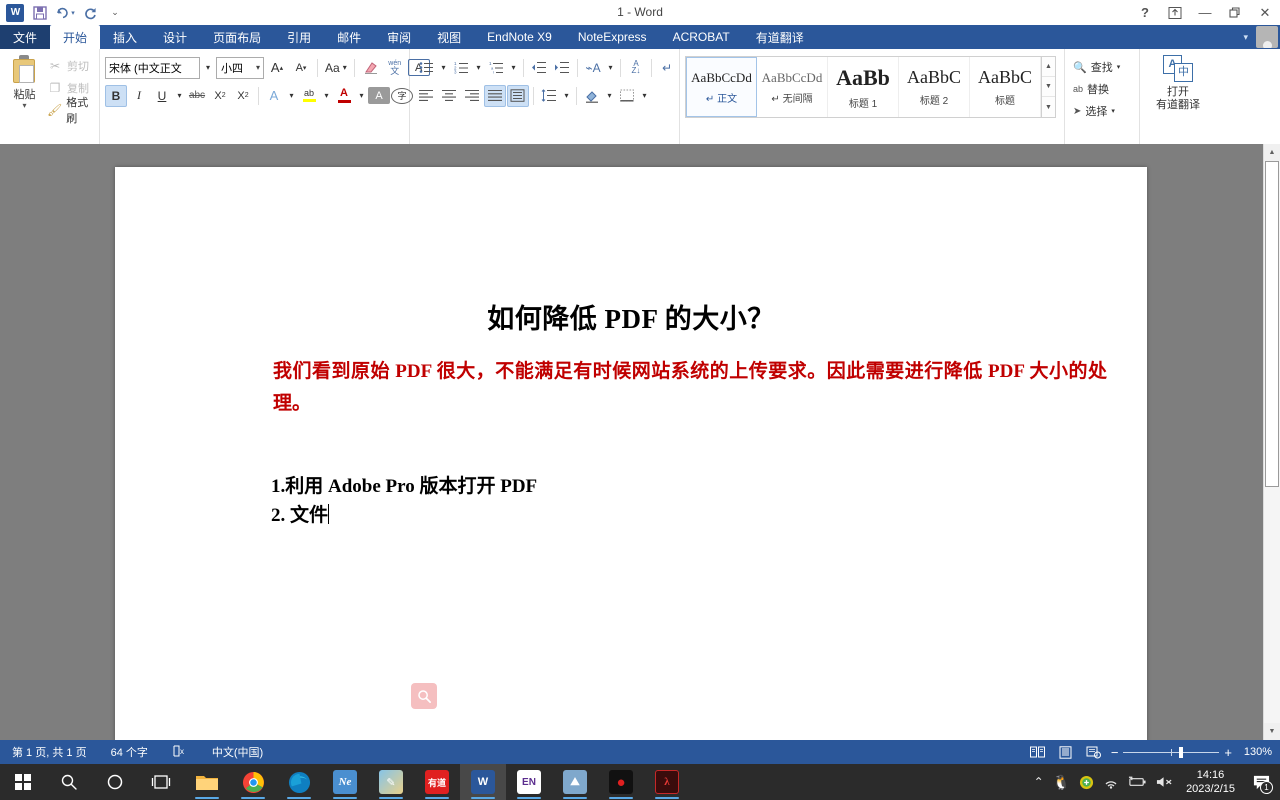  I want to click on multilevel-list-icon: 1ai, so click(496, 68).